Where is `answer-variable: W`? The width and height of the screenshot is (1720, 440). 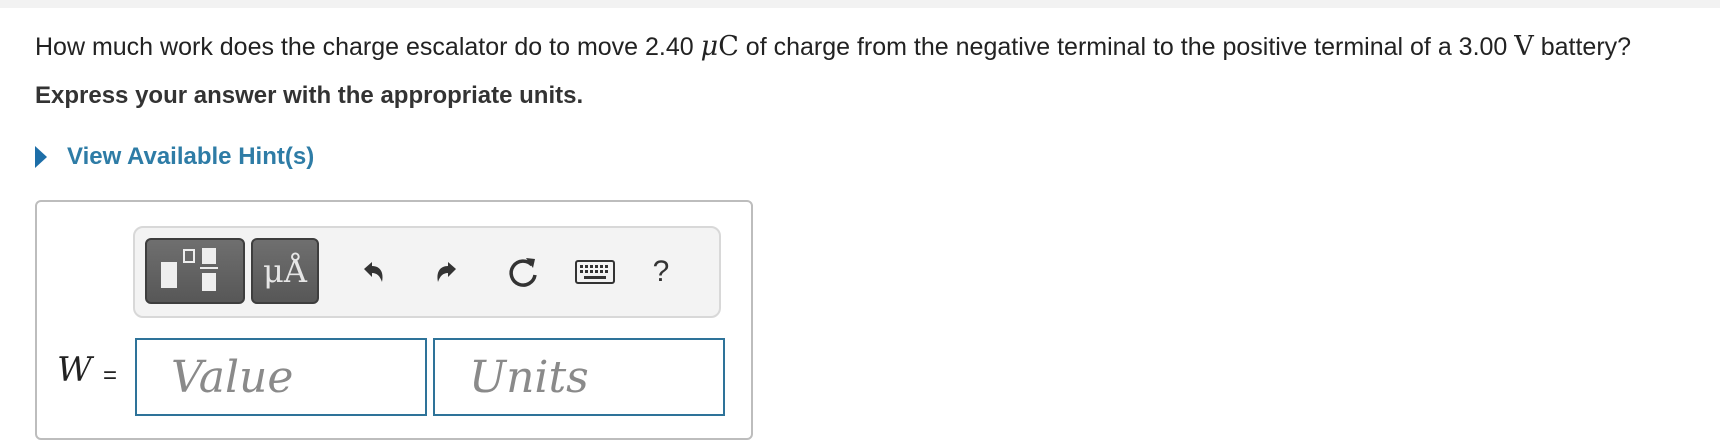
answer-variable: W is located at coordinates (74, 370).